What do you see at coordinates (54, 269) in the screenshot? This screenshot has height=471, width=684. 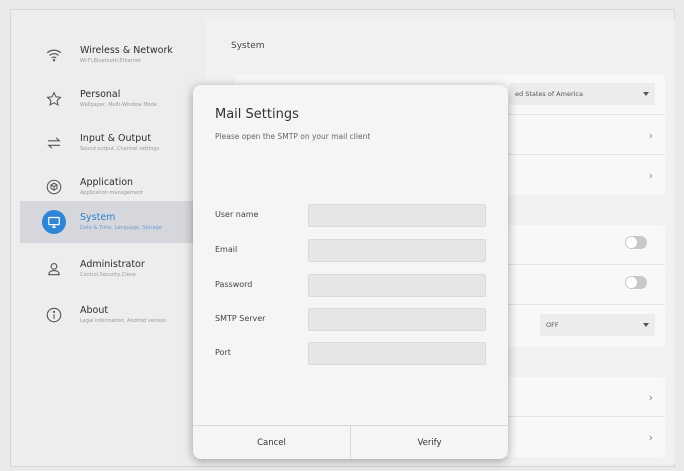 I see `user-icon` at bounding box center [54, 269].